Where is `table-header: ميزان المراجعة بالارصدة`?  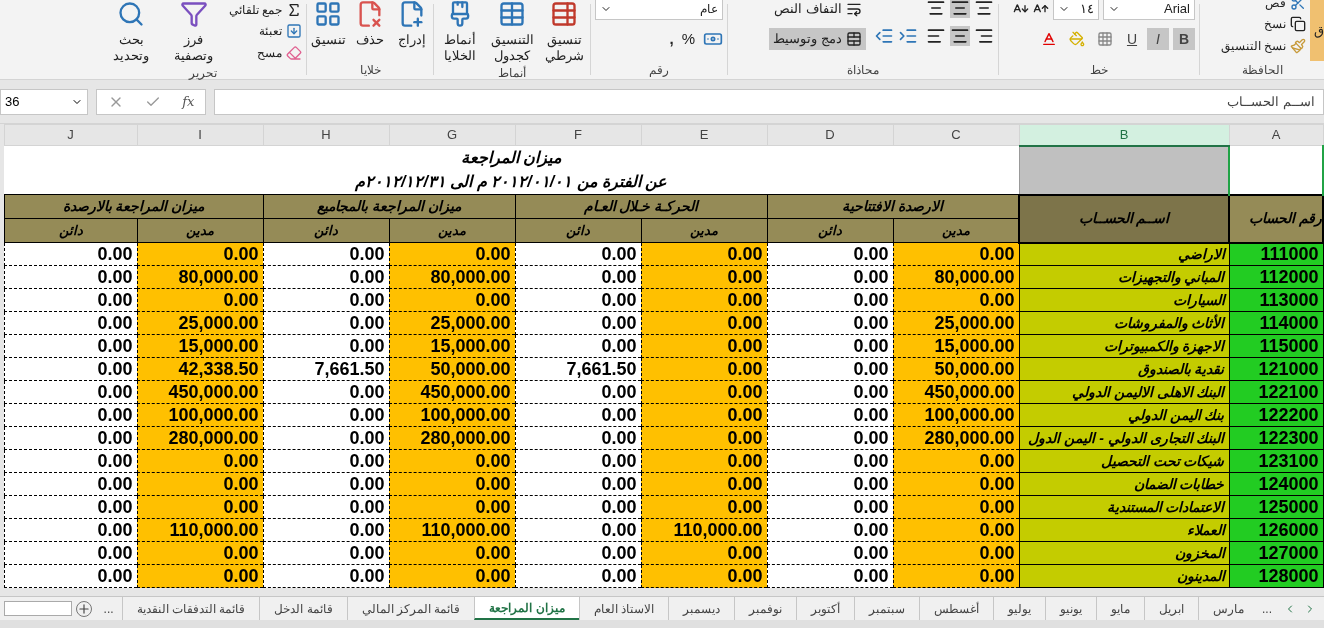 table-header: ميزان المراجعة بالارصدة is located at coordinates (133, 206).